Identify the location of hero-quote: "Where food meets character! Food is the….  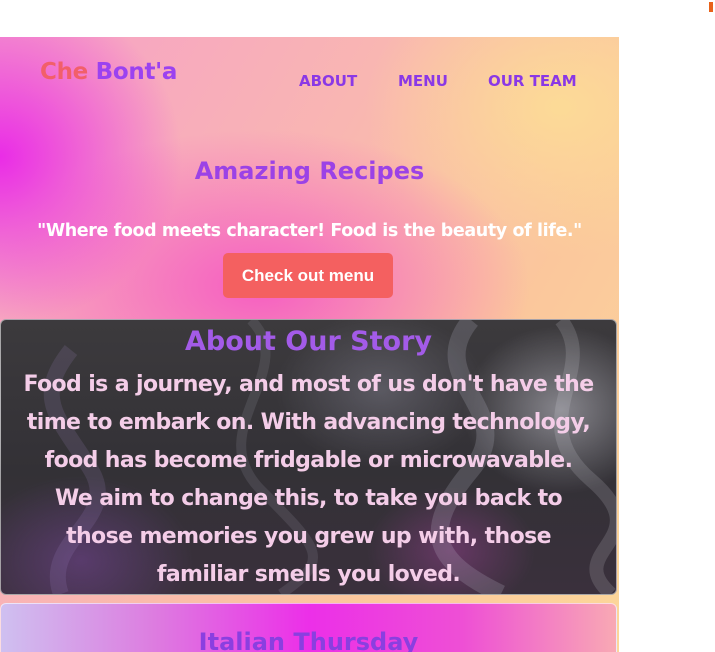
(309, 231).